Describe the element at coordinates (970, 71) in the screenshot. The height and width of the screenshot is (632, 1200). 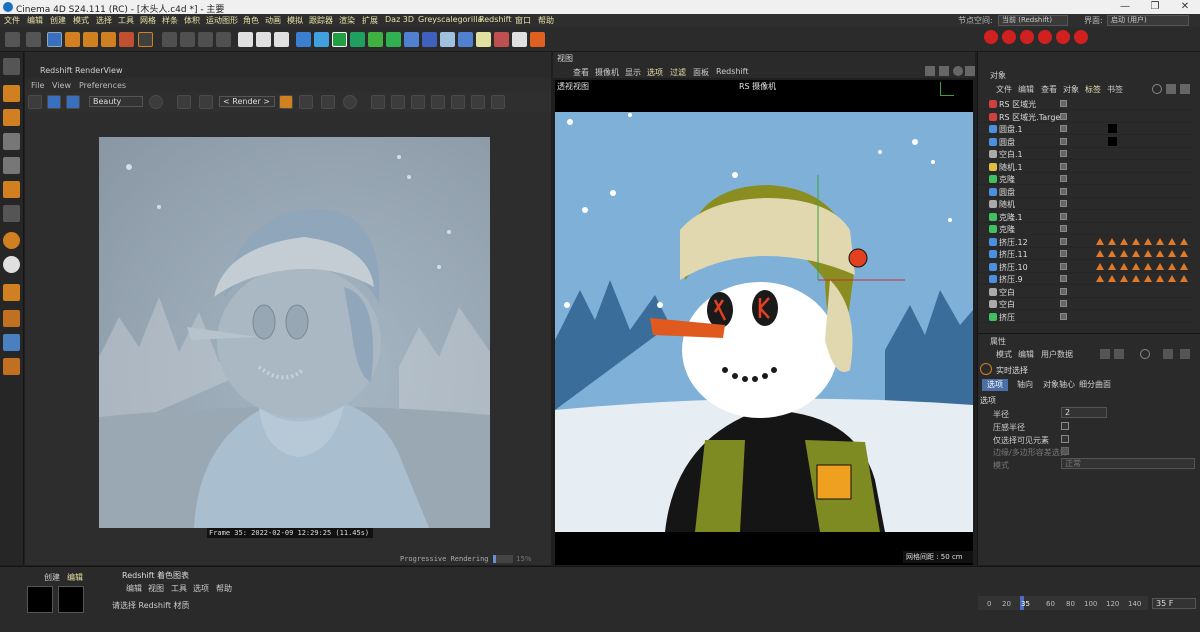
I see `maximize-view-icon` at that location.